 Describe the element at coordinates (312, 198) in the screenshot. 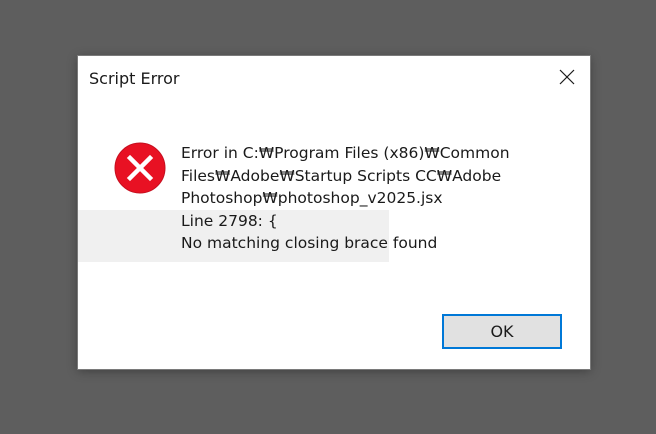

I see `message-line: Photoshop₩photoshop_v2025.jsx` at that location.